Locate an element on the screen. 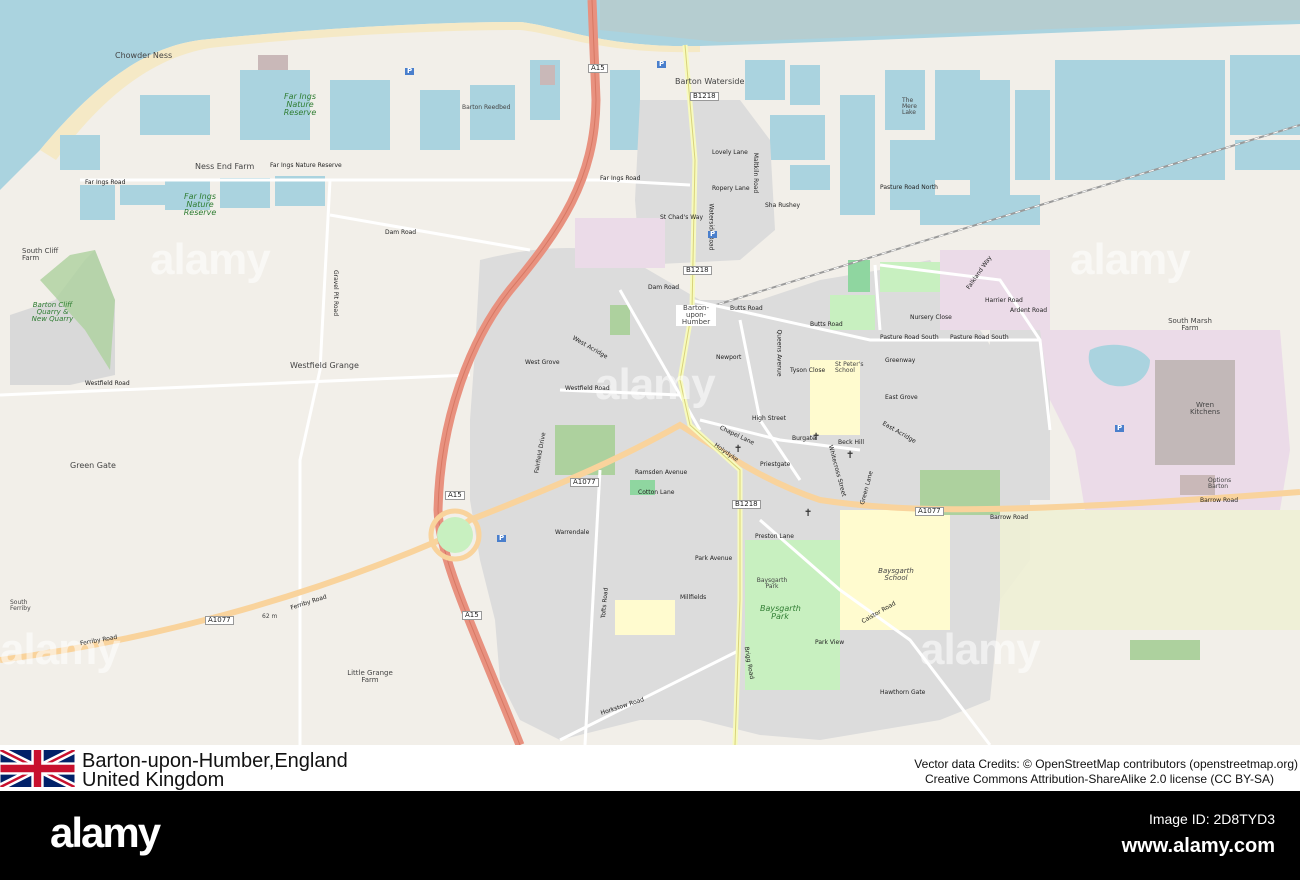  road-label: Hawthorn Gate is located at coordinates (903, 692).